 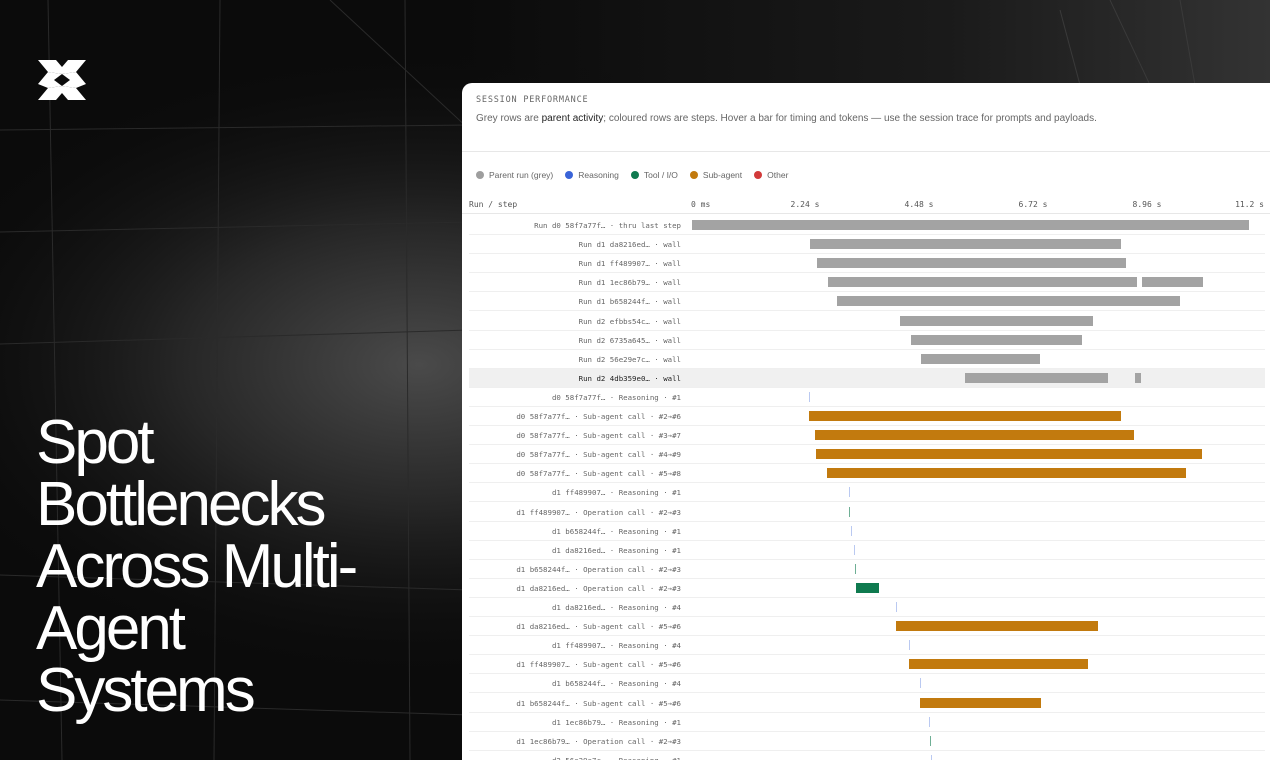 I want to click on timeline-row: Run d1 1ec86b79… · wall, so click(x=867, y=283).